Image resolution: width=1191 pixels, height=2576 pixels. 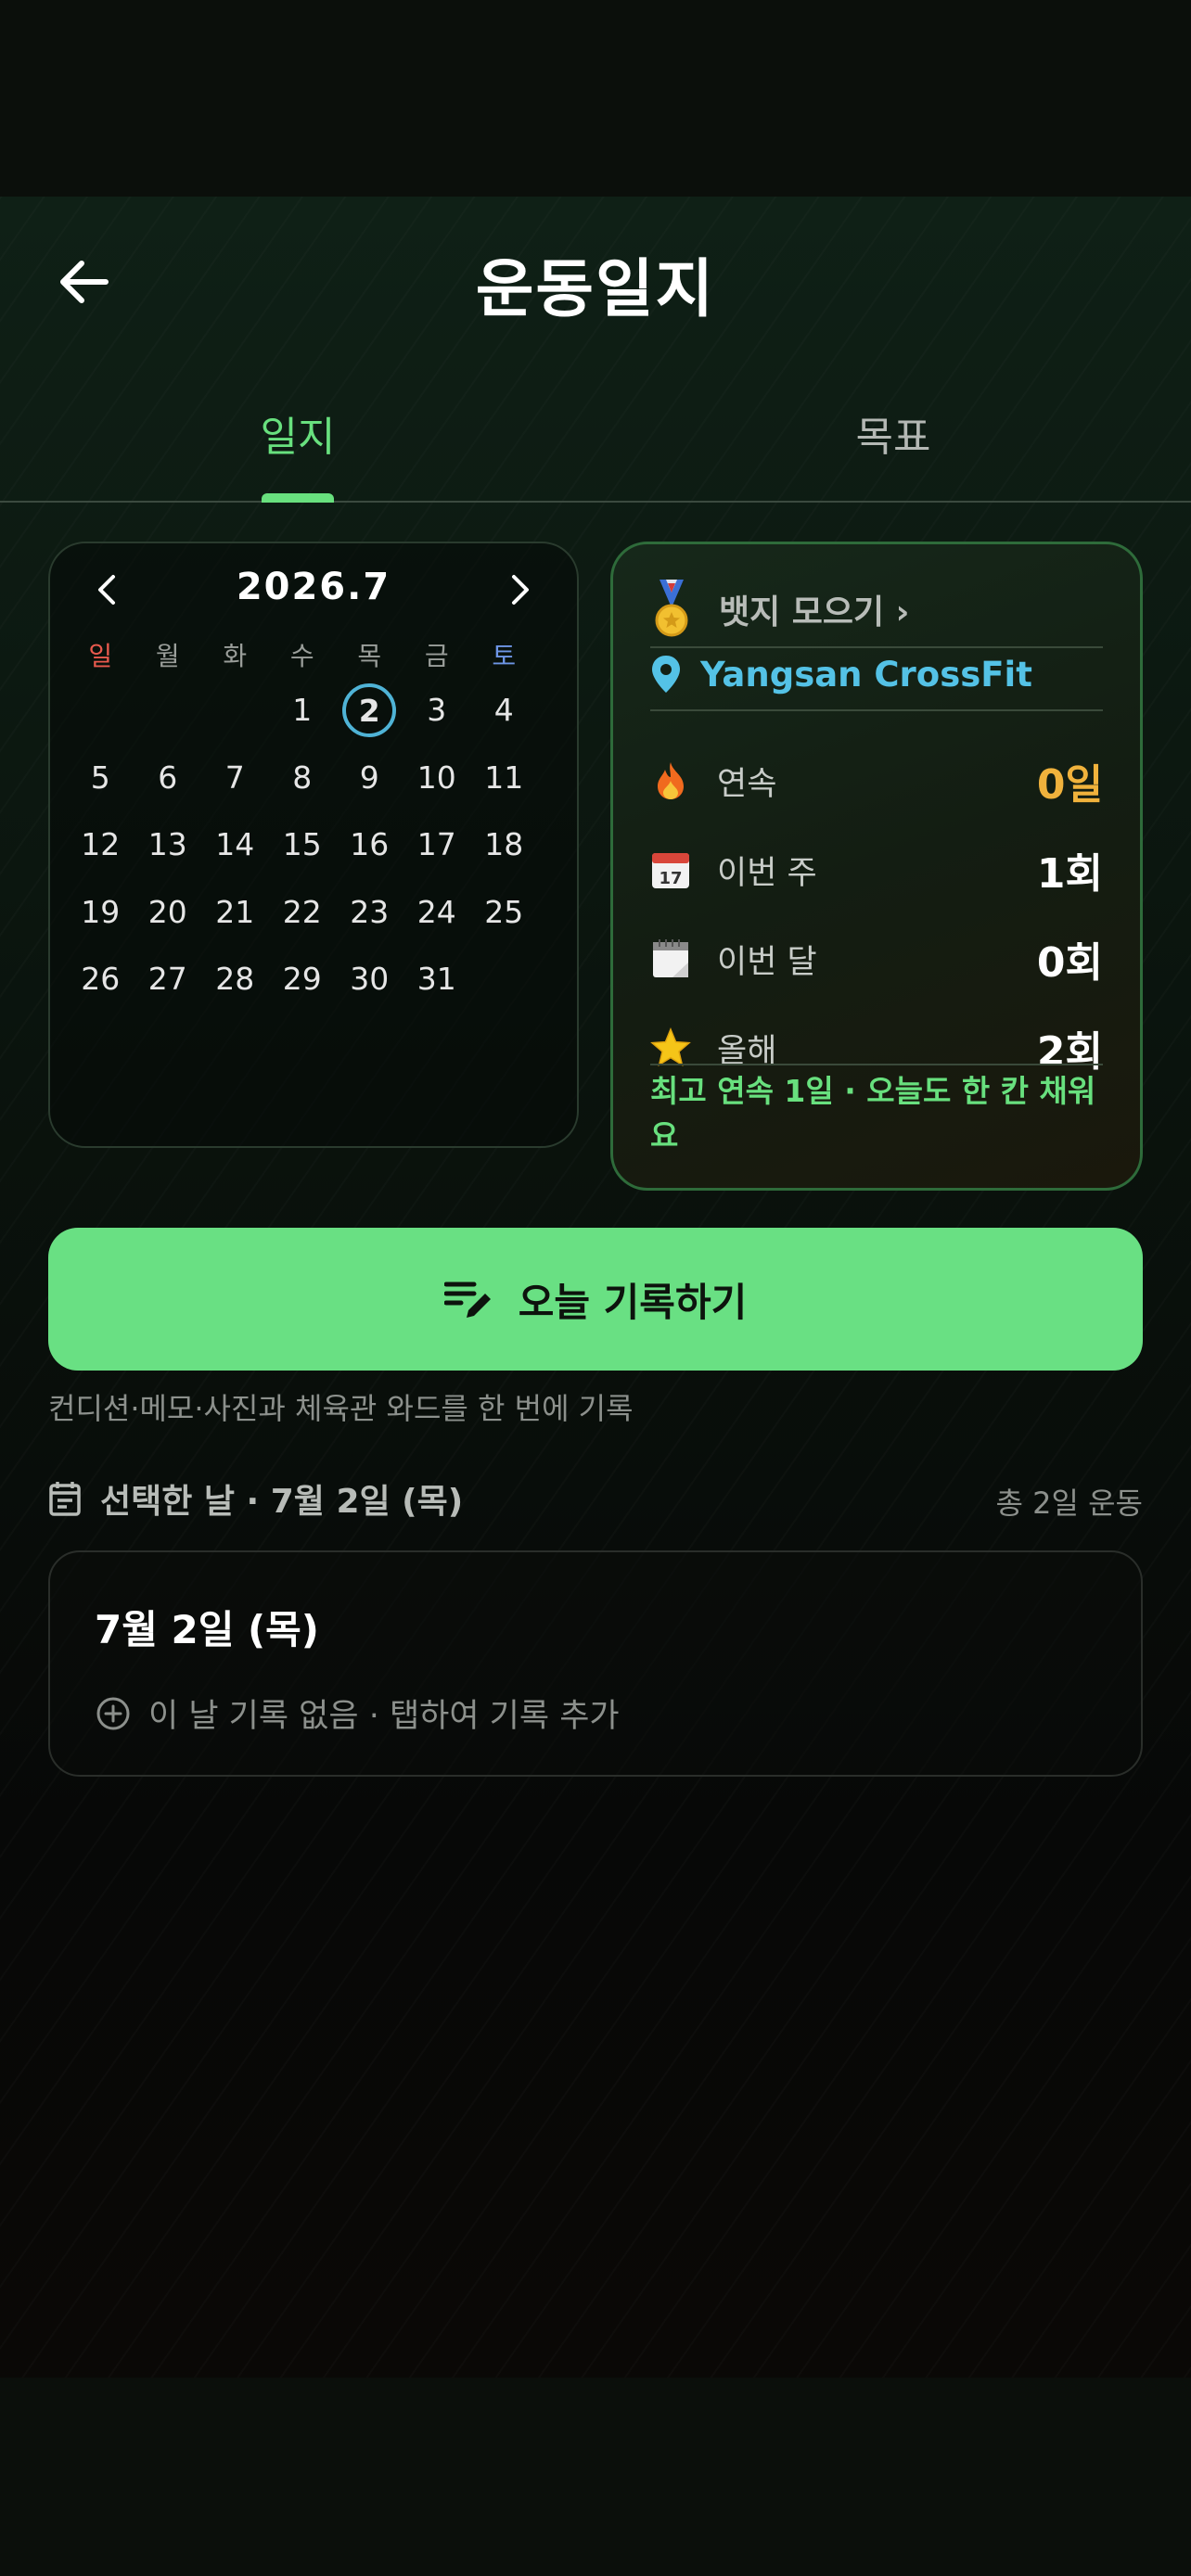 What do you see at coordinates (369, 913) in the screenshot?
I see `calendar-day: 23` at bounding box center [369, 913].